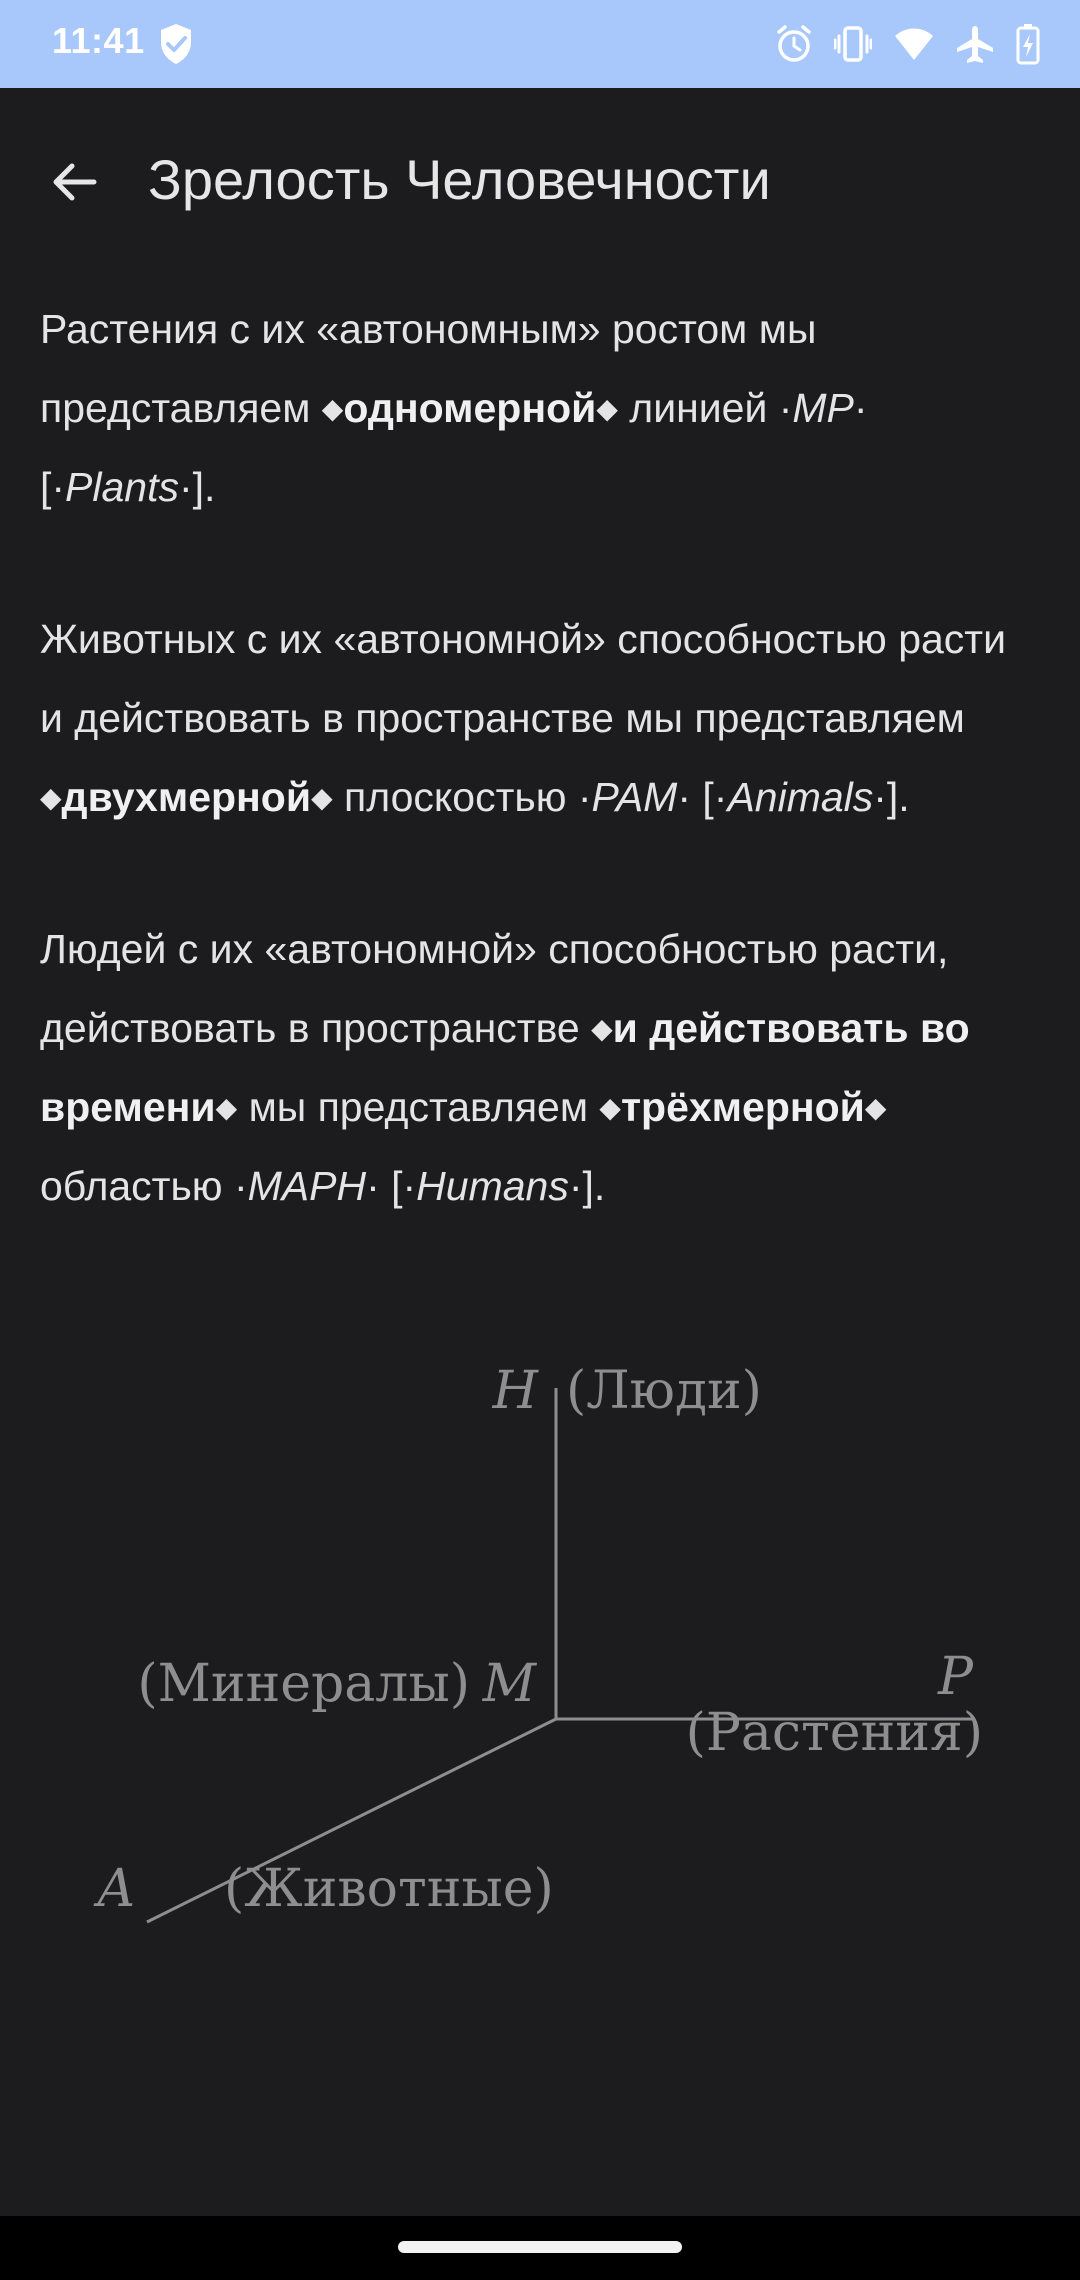  What do you see at coordinates (834, 1733) in the screenshot?
I see `axis-p-label: (Растения)` at bounding box center [834, 1733].